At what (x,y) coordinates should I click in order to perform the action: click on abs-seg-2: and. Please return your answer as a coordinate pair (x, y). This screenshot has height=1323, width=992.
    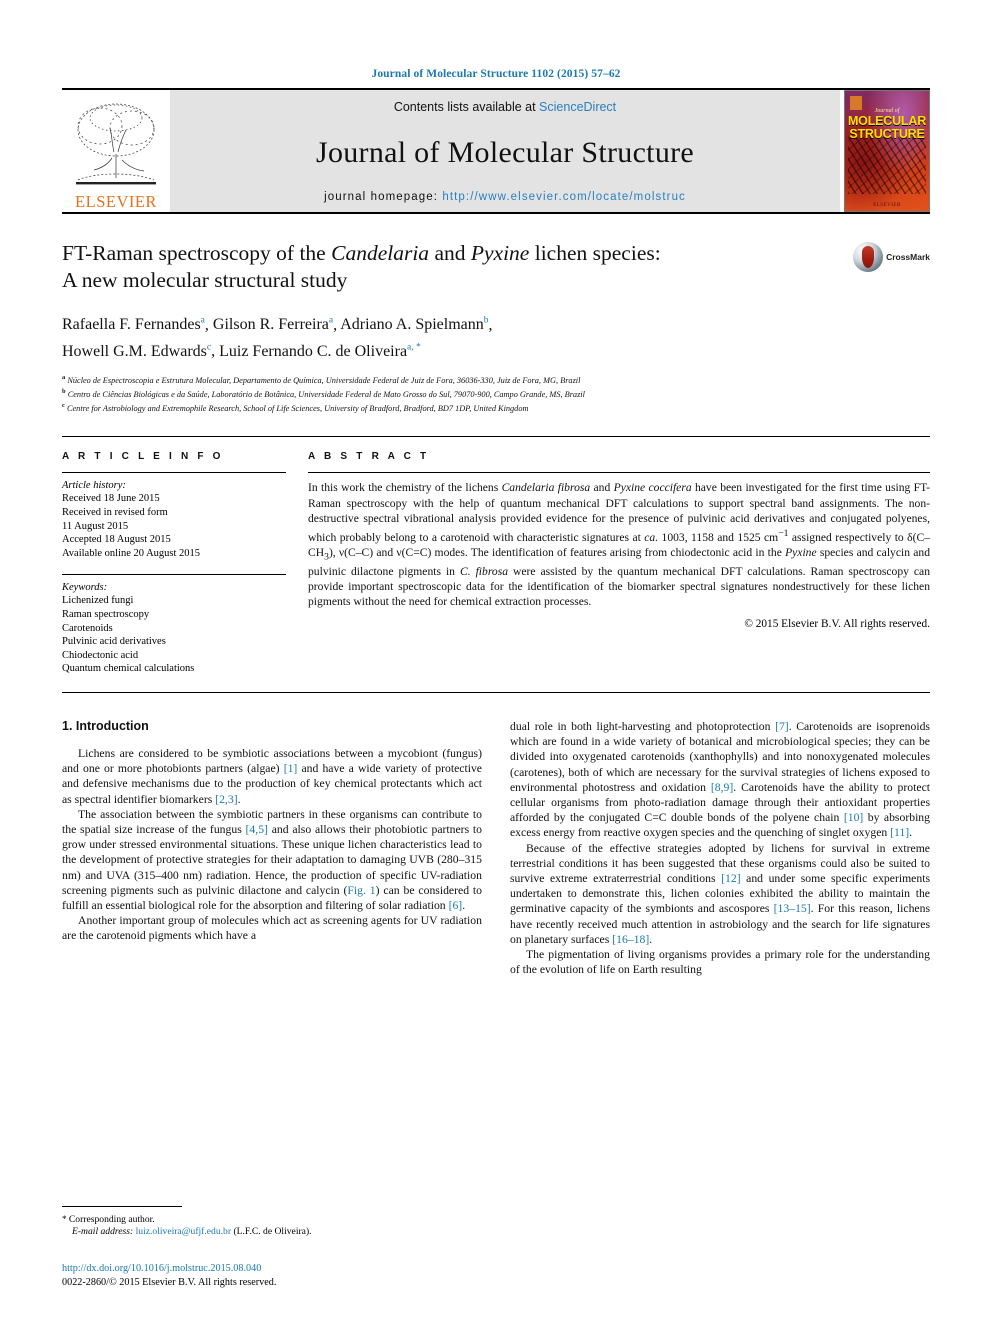
    Looking at the image, I should click on (602, 488).